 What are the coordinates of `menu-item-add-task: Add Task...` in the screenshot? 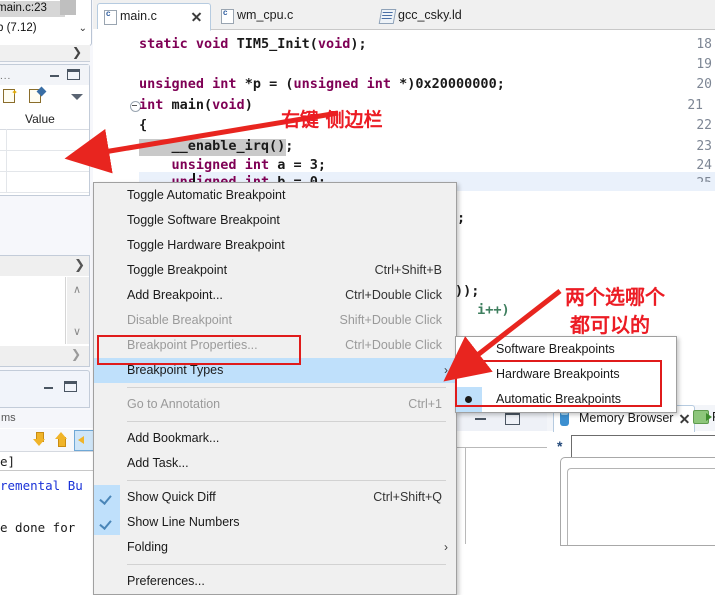 It's located at (275, 463).